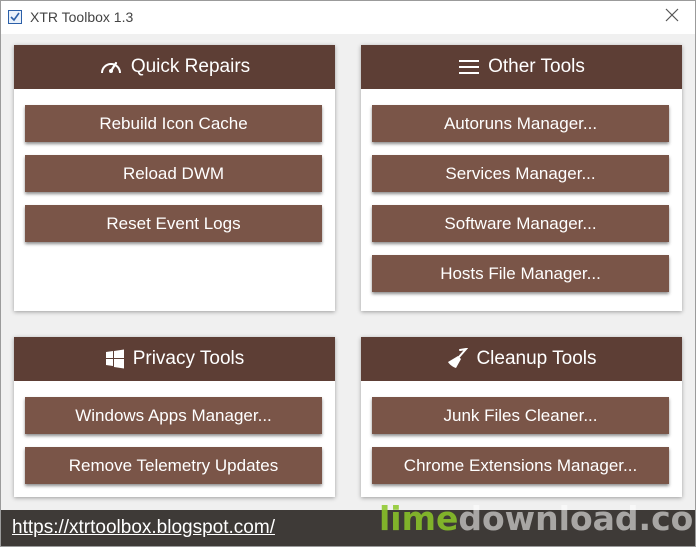 The image size is (696, 547). I want to click on privacy-tools-title: Privacy Tools, so click(188, 358).